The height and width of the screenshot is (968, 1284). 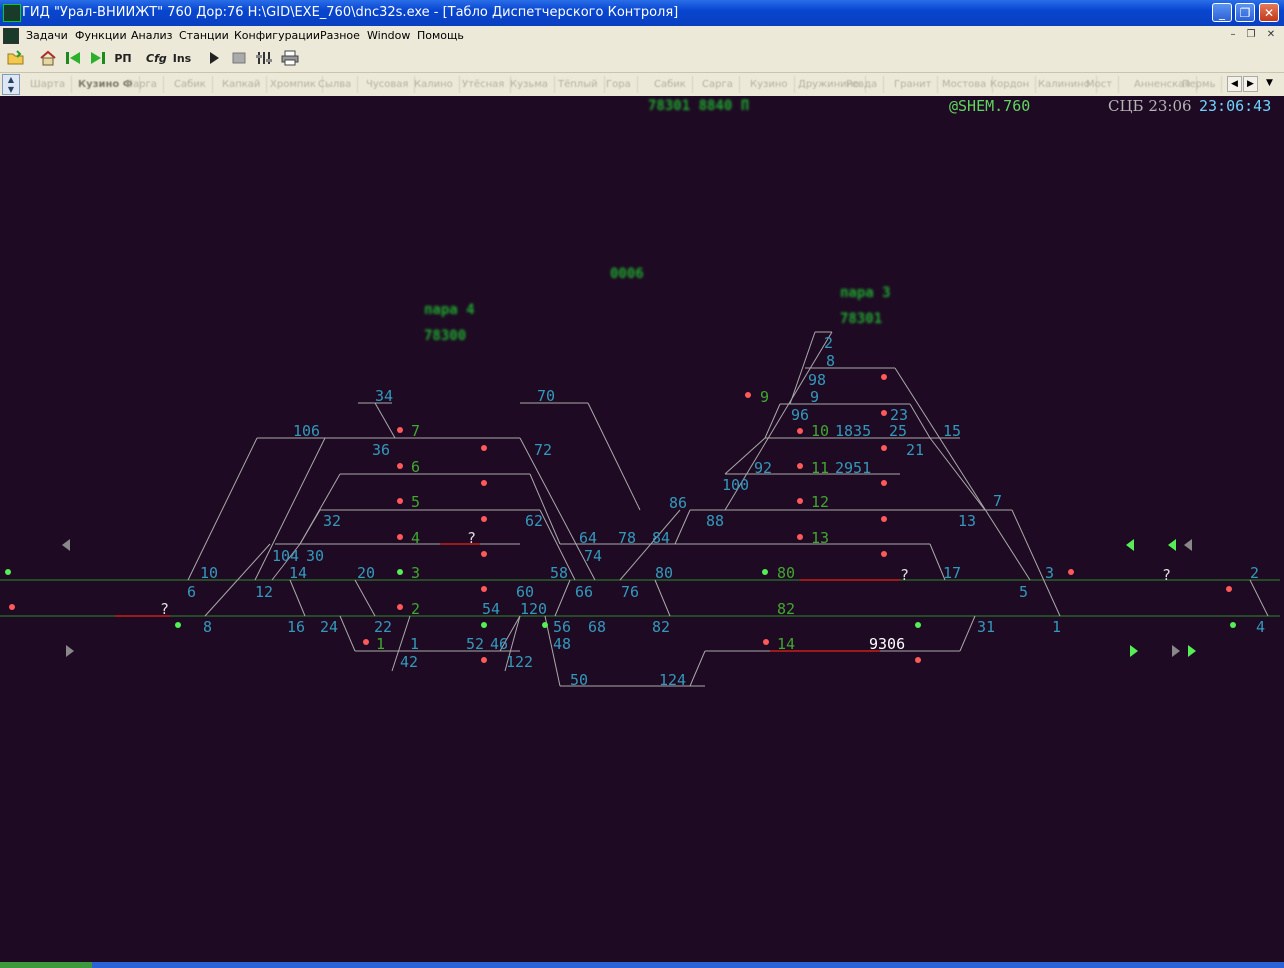 I want to click on station-tab: Шарта, so click(x=48, y=84).